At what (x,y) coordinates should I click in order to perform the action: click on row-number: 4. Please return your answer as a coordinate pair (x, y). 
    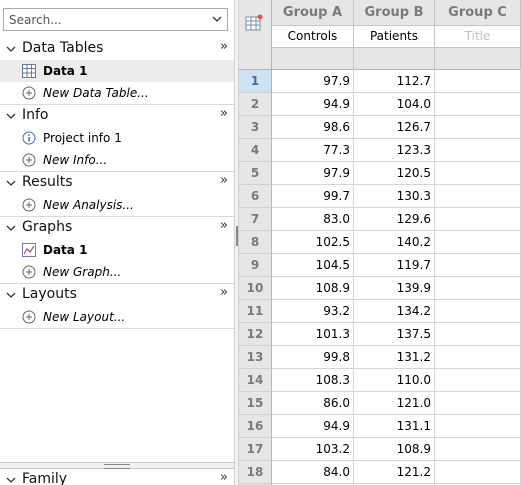
    Looking at the image, I should click on (255, 150).